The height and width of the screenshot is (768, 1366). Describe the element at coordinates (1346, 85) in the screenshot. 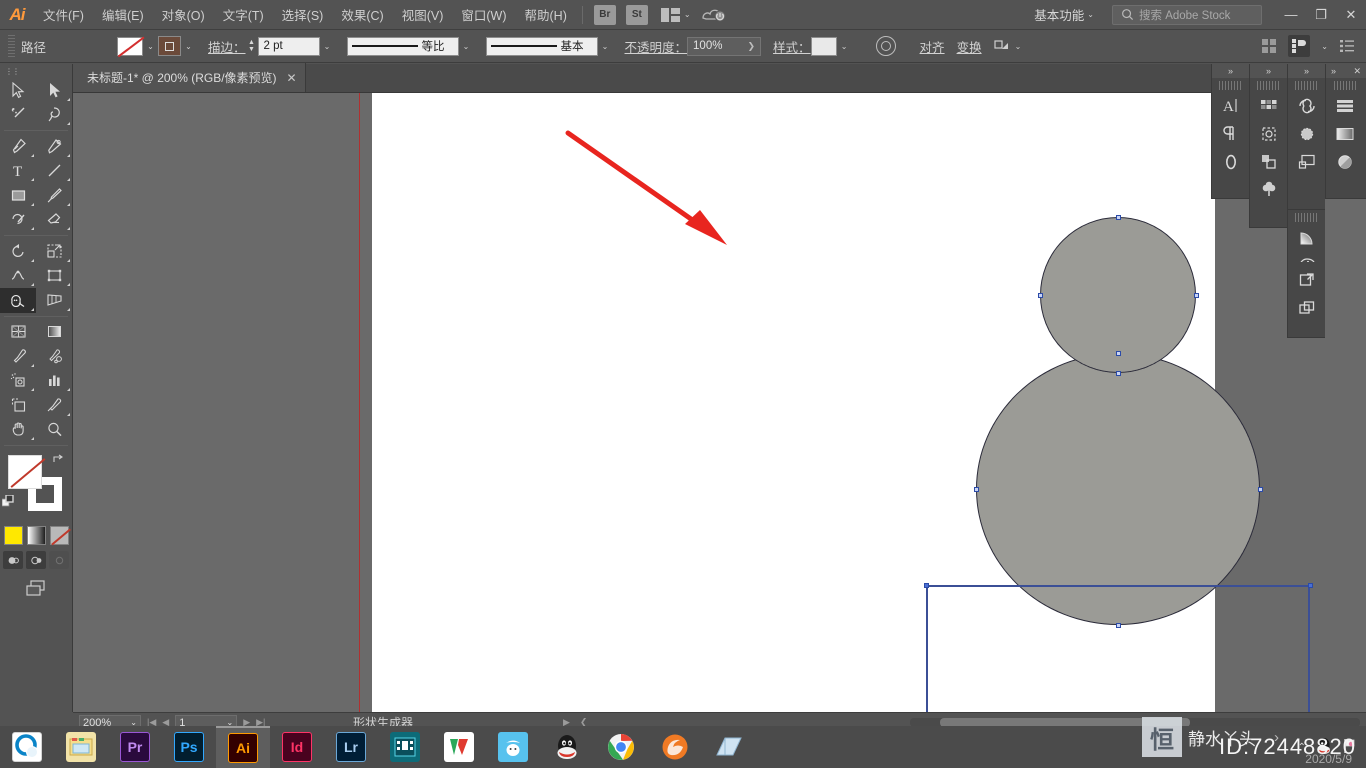

I see `dock-grip-properties` at that location.